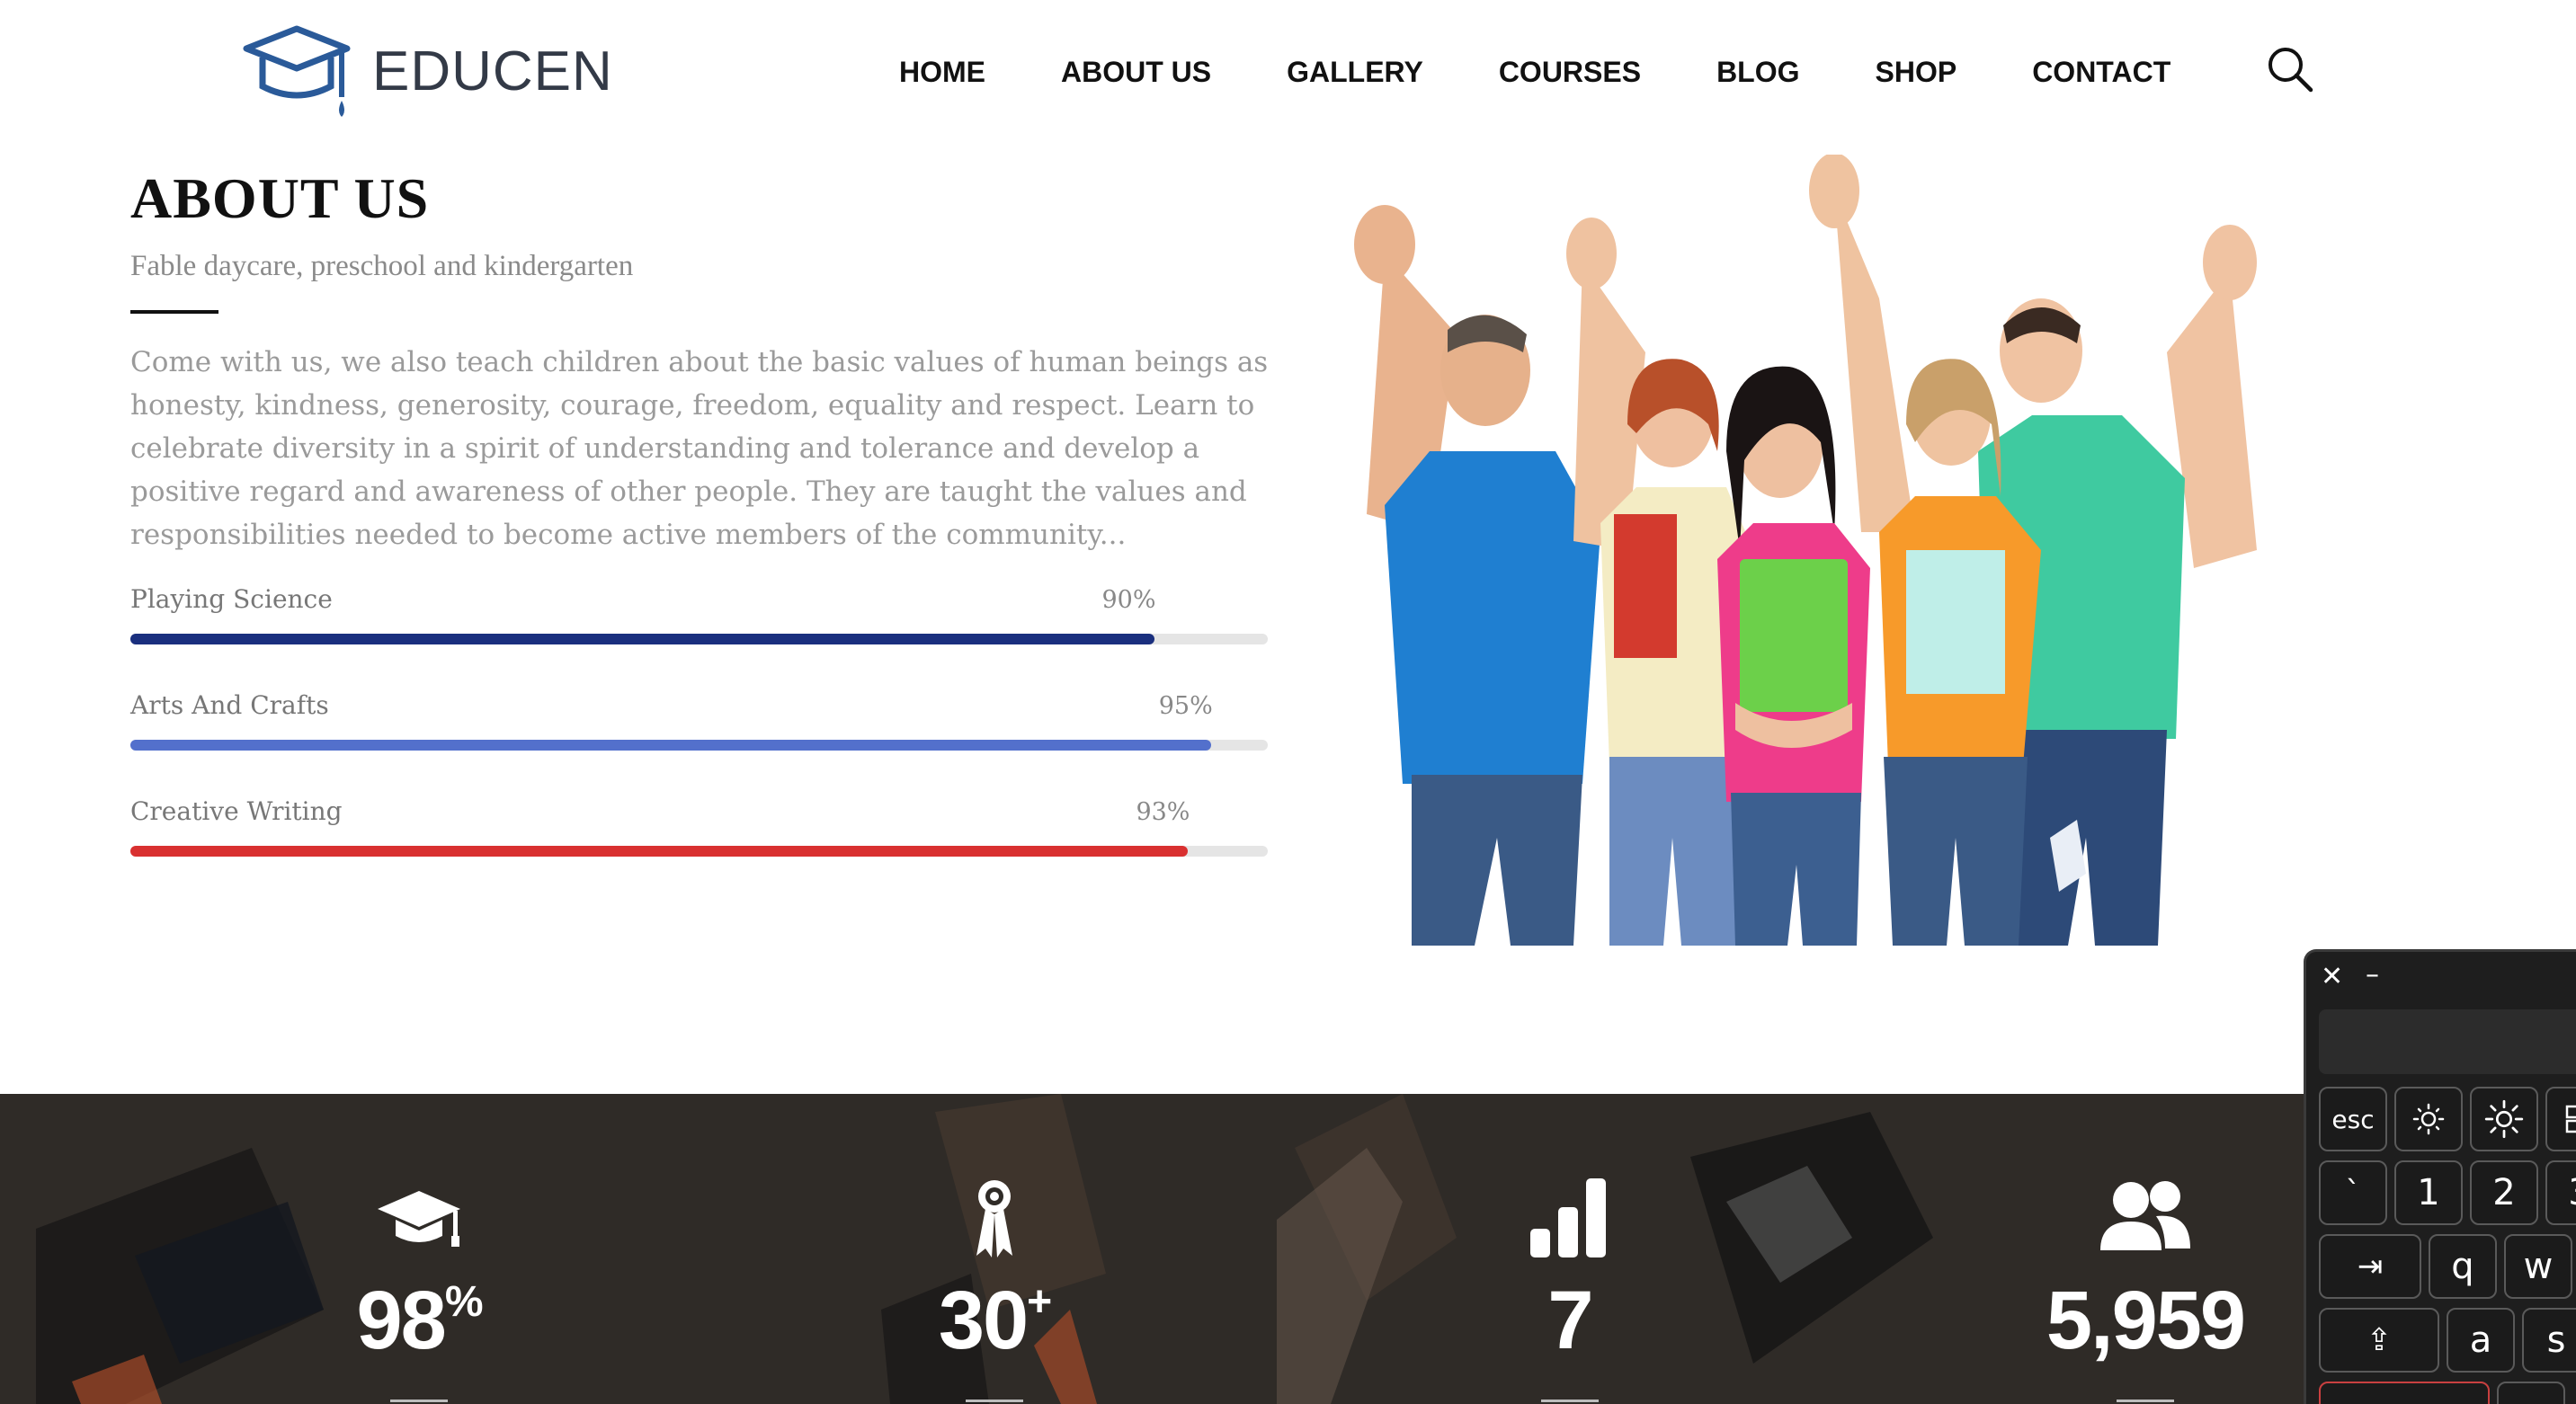 The height and width of the screenshot is (1404, 2576). Describe the element at coordinates (237, 811) in the screenshot. I see `skill-label: Creative Writing` at that location.